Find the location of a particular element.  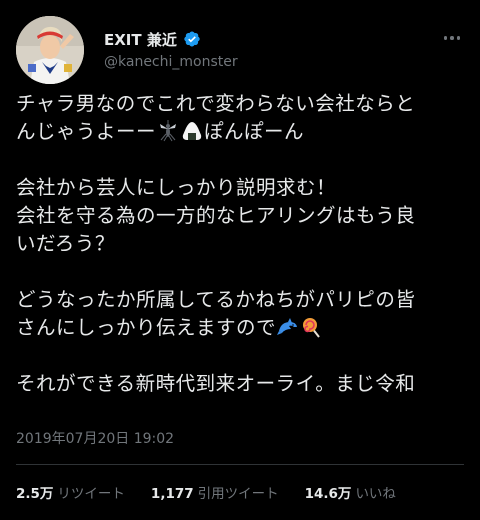

retweets-stat: 2.5万 リツイート is located at coordinates (70, 492).